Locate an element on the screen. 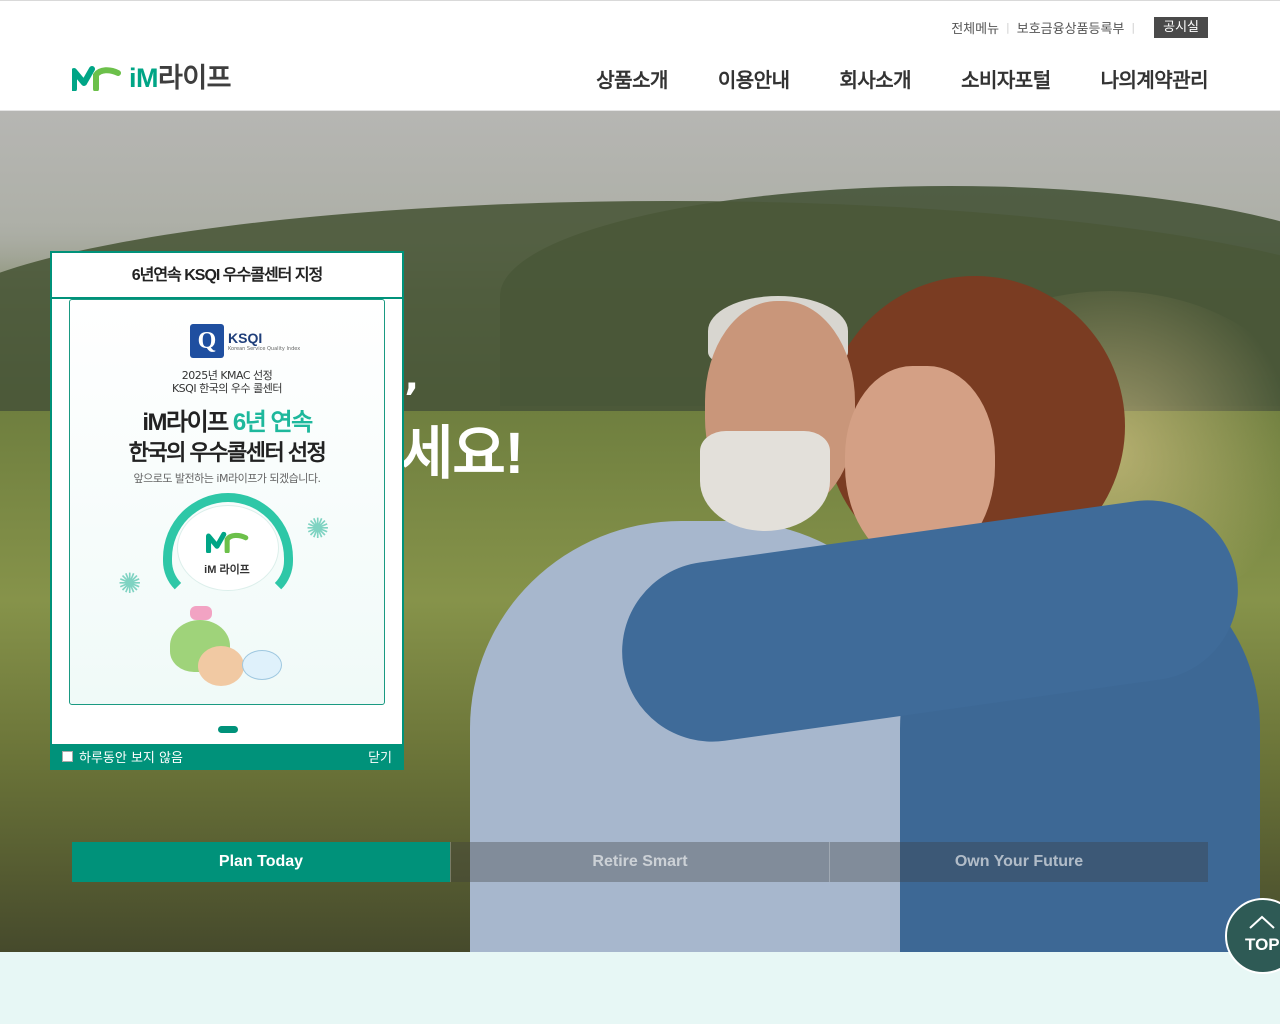  tab-plan-today: Plan Today is located at coordinates (261, 862).